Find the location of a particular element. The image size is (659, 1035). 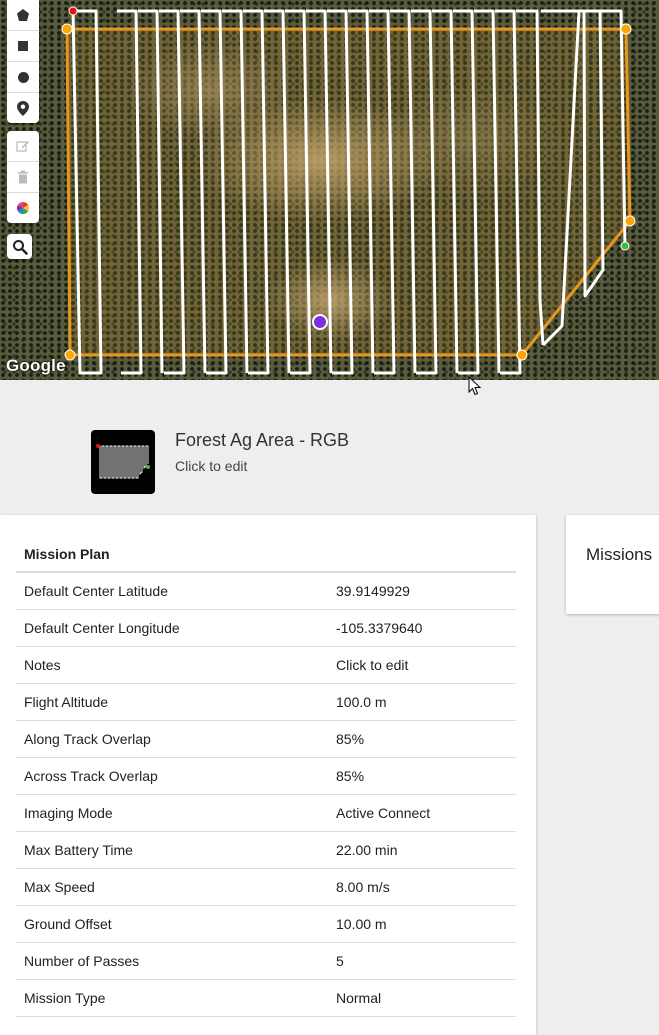

end-point-marker is located at coordinates (625, 246).